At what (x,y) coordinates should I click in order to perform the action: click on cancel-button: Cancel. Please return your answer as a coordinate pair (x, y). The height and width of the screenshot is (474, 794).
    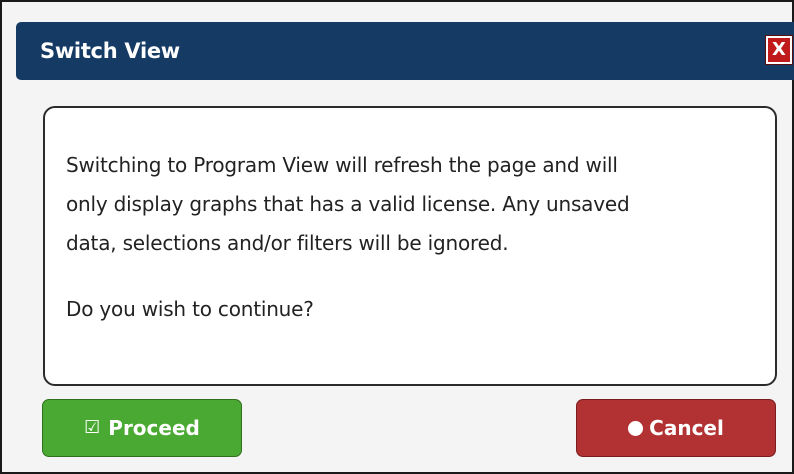
    Looking at the image, I should click on (676, 428).